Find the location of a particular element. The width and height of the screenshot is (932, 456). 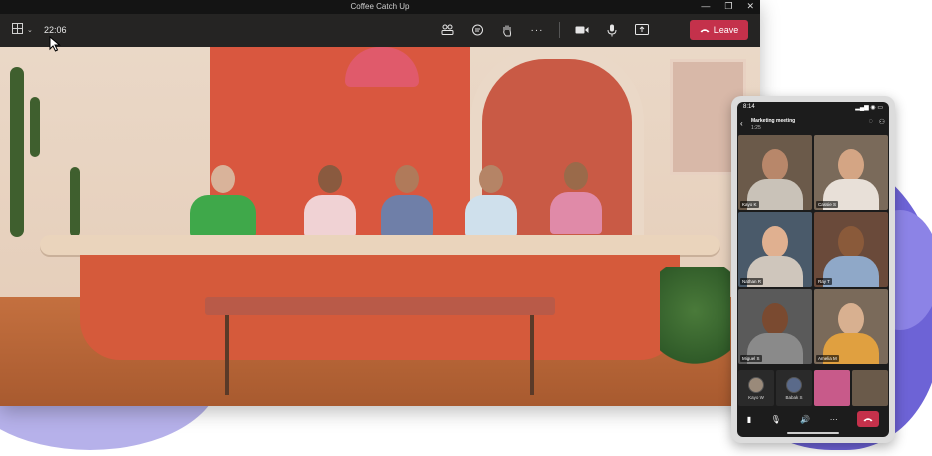

plant is located at coordinates (695, 322).